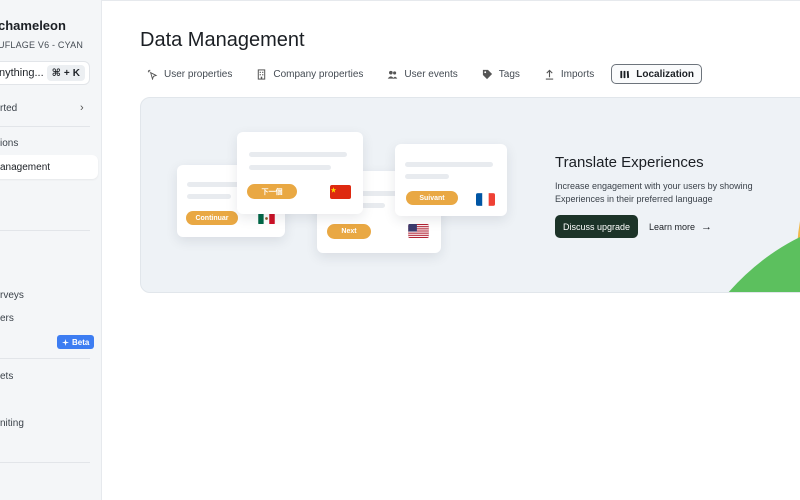 This screenshot has height=500, width=800. What do you see at coordinates (262, 74) in the screenshot?
I see `building-icon` at bounding box center [262, 74].